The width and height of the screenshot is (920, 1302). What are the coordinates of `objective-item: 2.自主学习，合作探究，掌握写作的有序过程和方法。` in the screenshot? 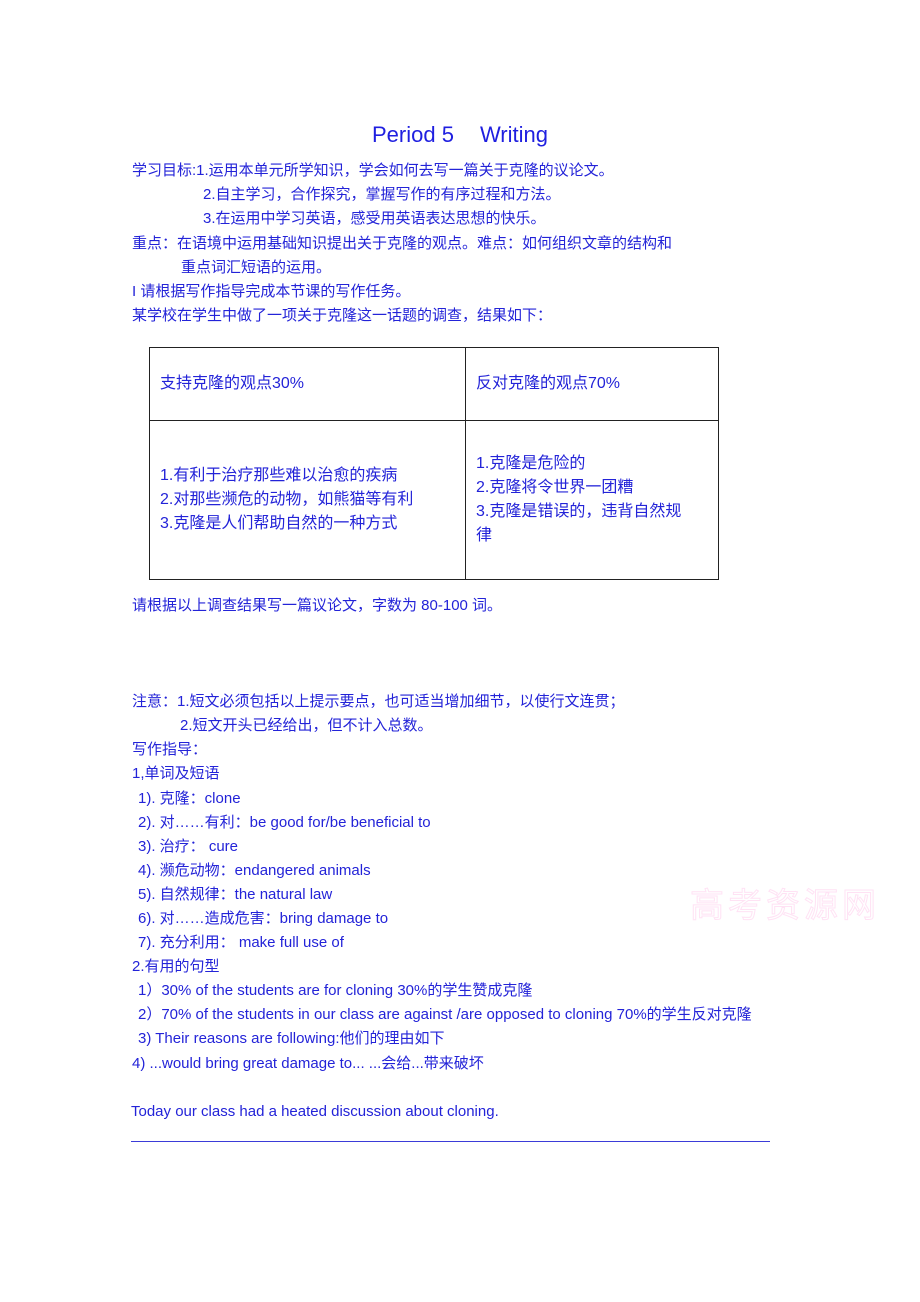 It's located at (382, 194).